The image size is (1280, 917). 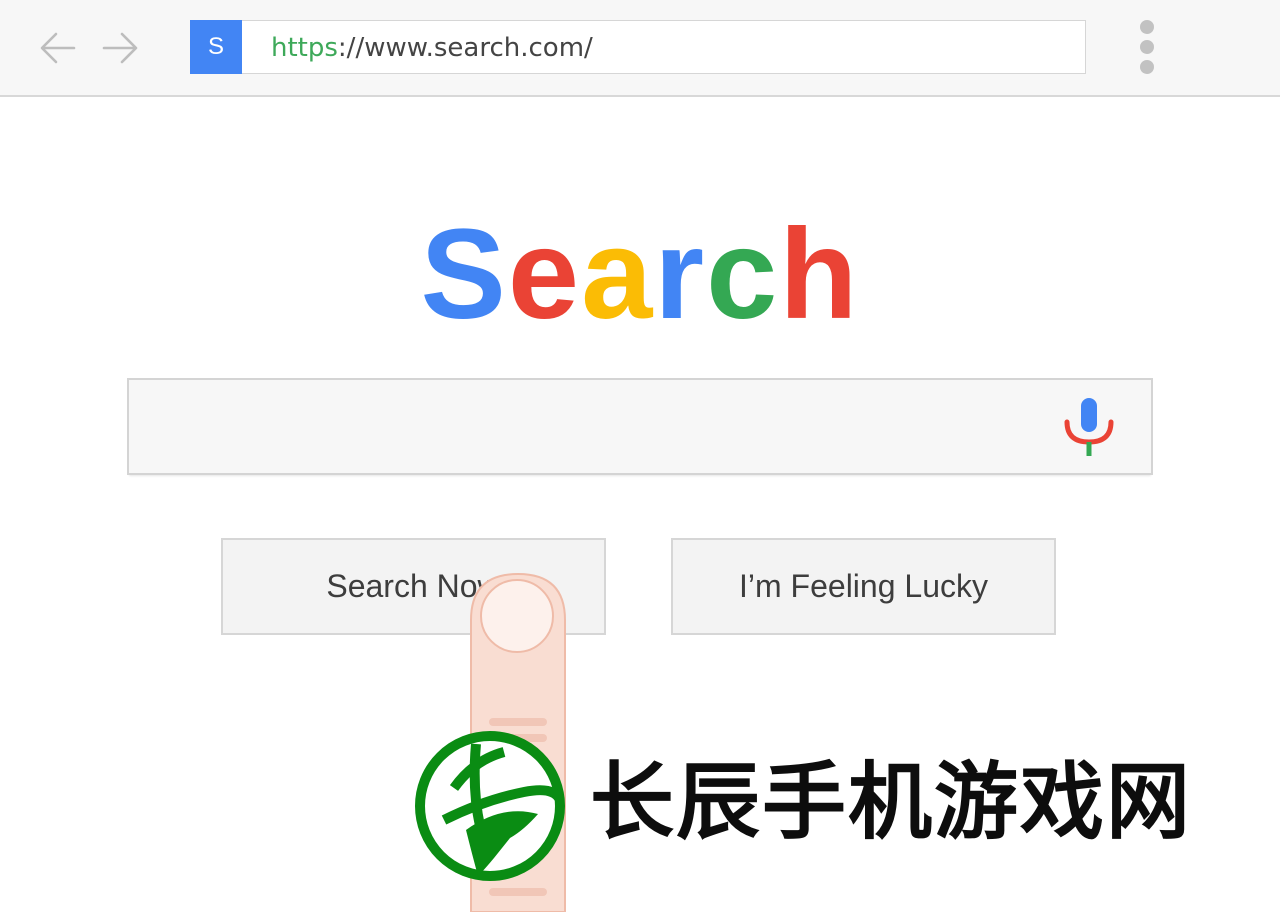 What do you see at coordinates (1089, 427) in the screenshot?
I see `microphone-icon` at bounding box center [1089, 427].